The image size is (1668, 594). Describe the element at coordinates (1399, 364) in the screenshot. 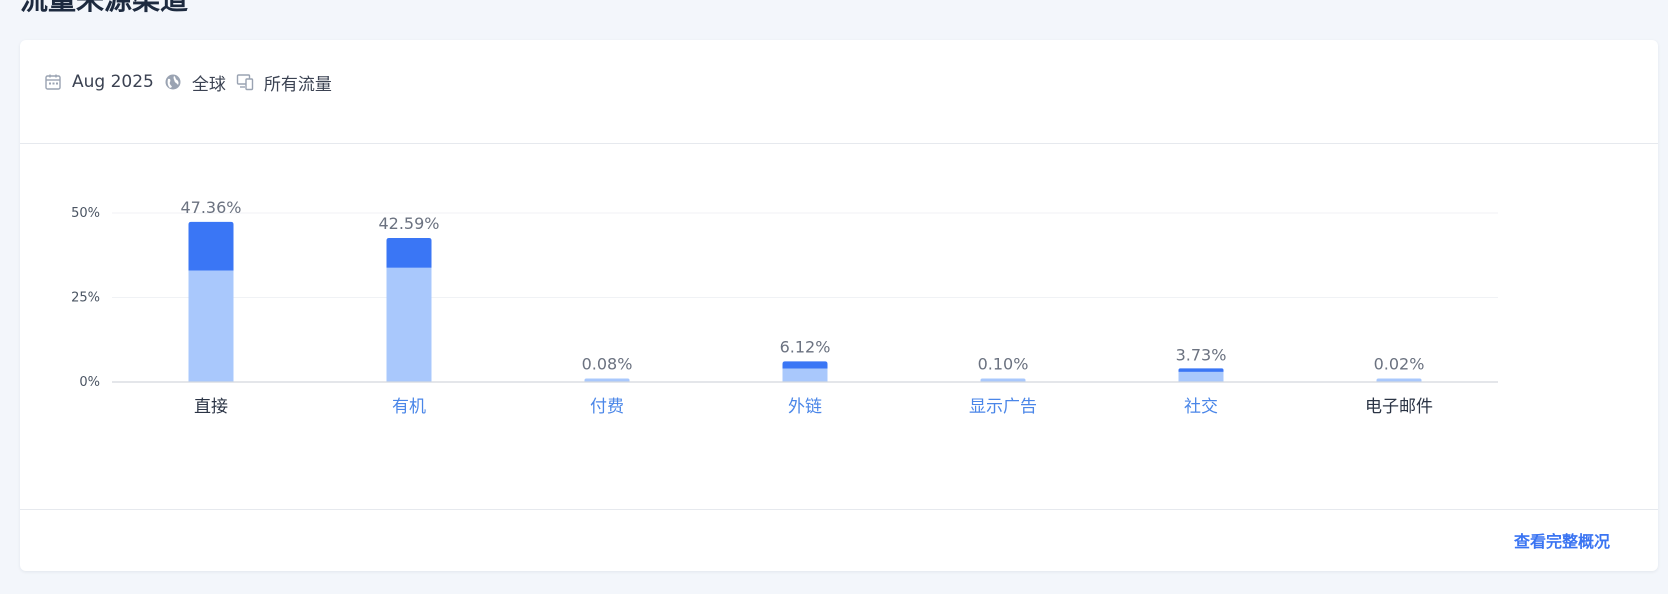

I see `bar-value-label: 0.02%` at that location.